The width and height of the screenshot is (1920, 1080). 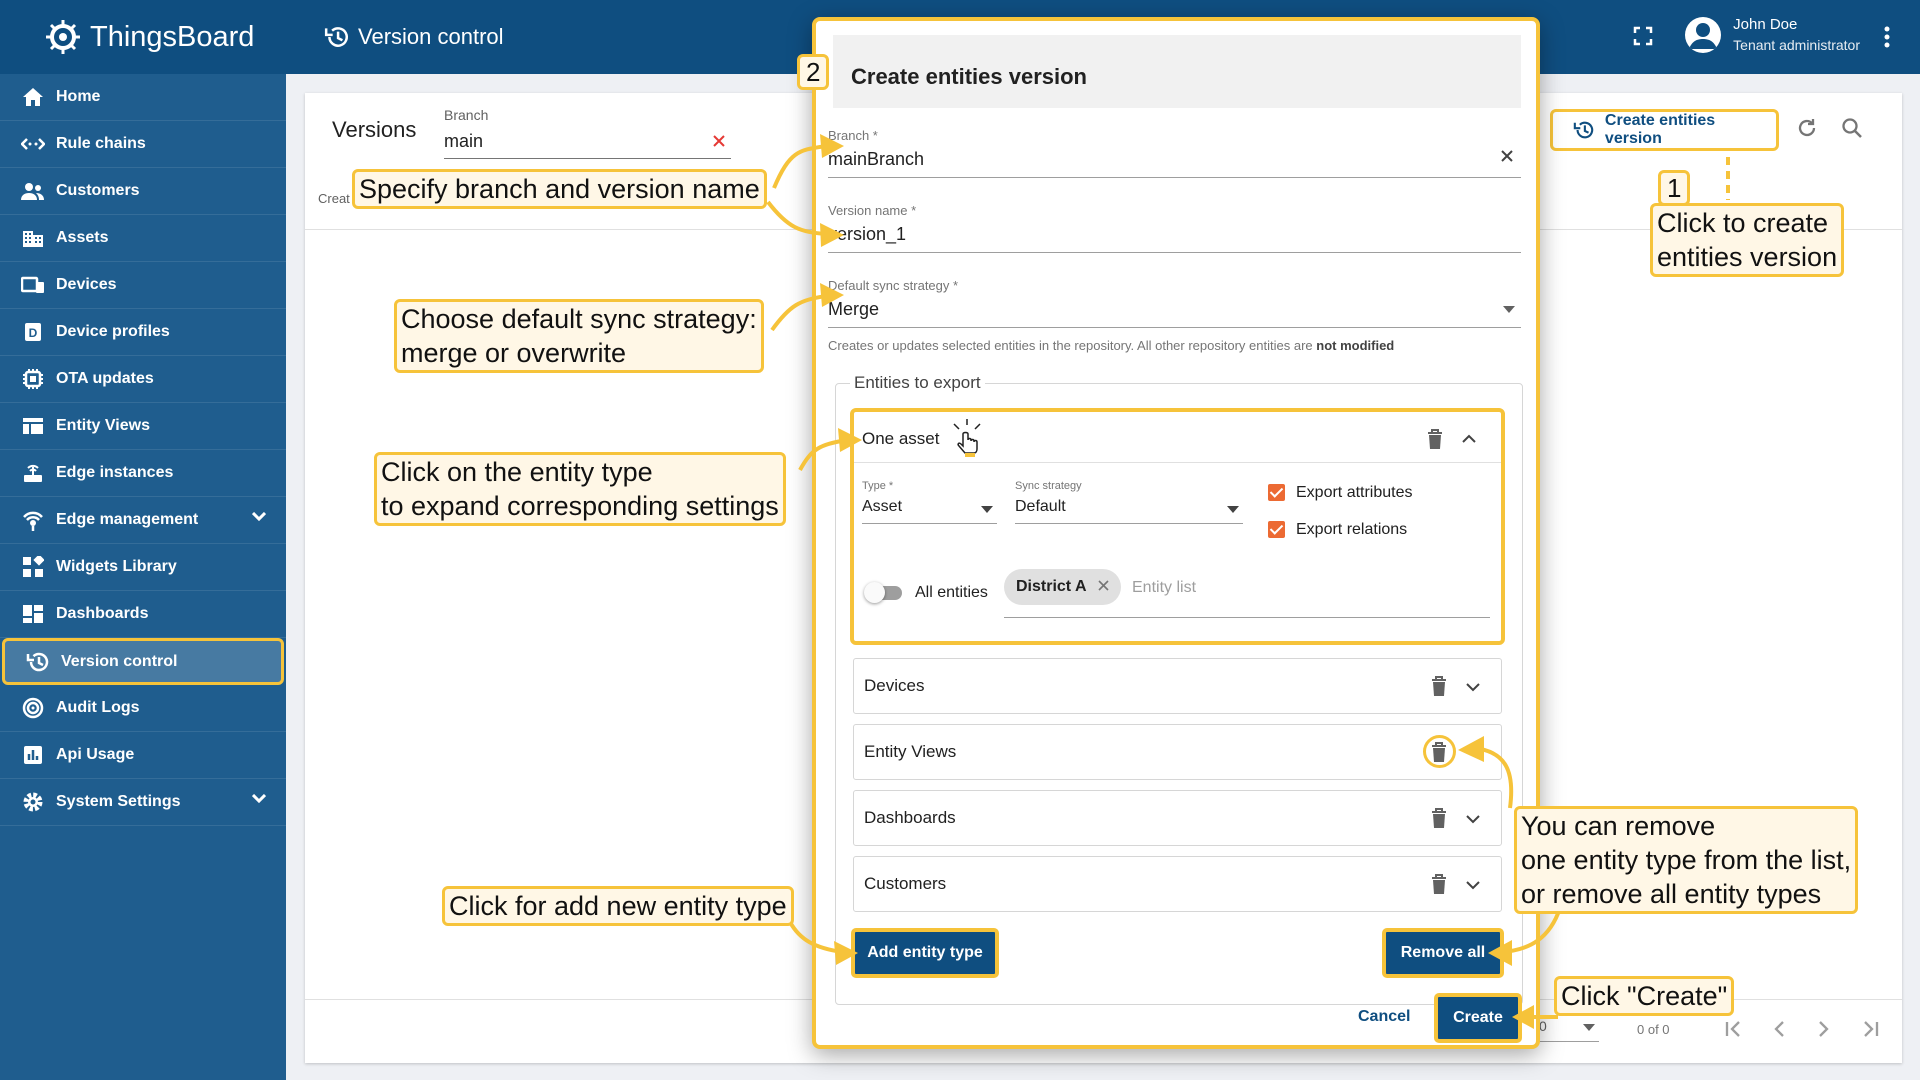 What do you see at coordinates (143, 802) in the screenshot?
I see `sidebar-item-system-settings: System Settings` at bounding box center [143, 802].